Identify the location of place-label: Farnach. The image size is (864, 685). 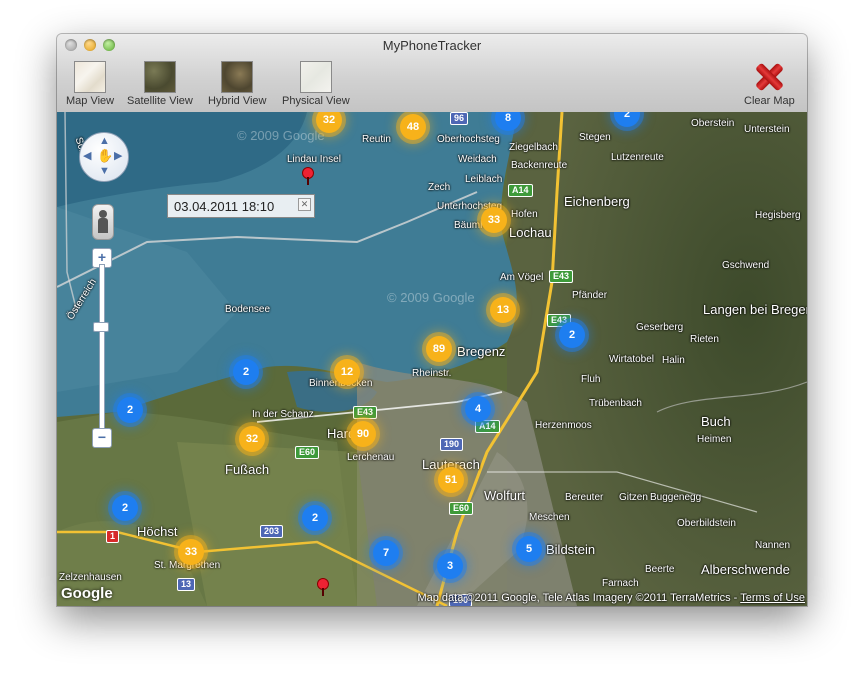
(620, 583).